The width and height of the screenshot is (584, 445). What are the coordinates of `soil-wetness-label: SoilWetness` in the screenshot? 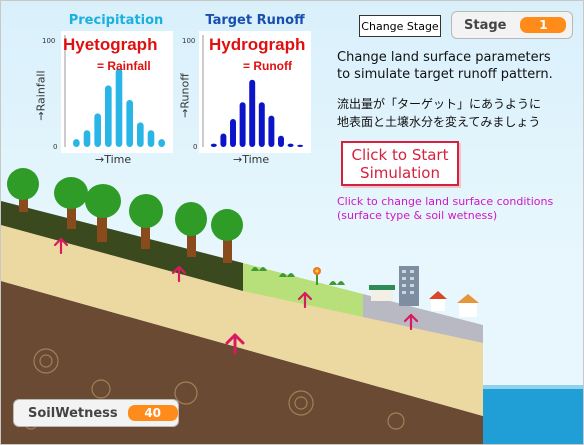 It's located at (73, 413).